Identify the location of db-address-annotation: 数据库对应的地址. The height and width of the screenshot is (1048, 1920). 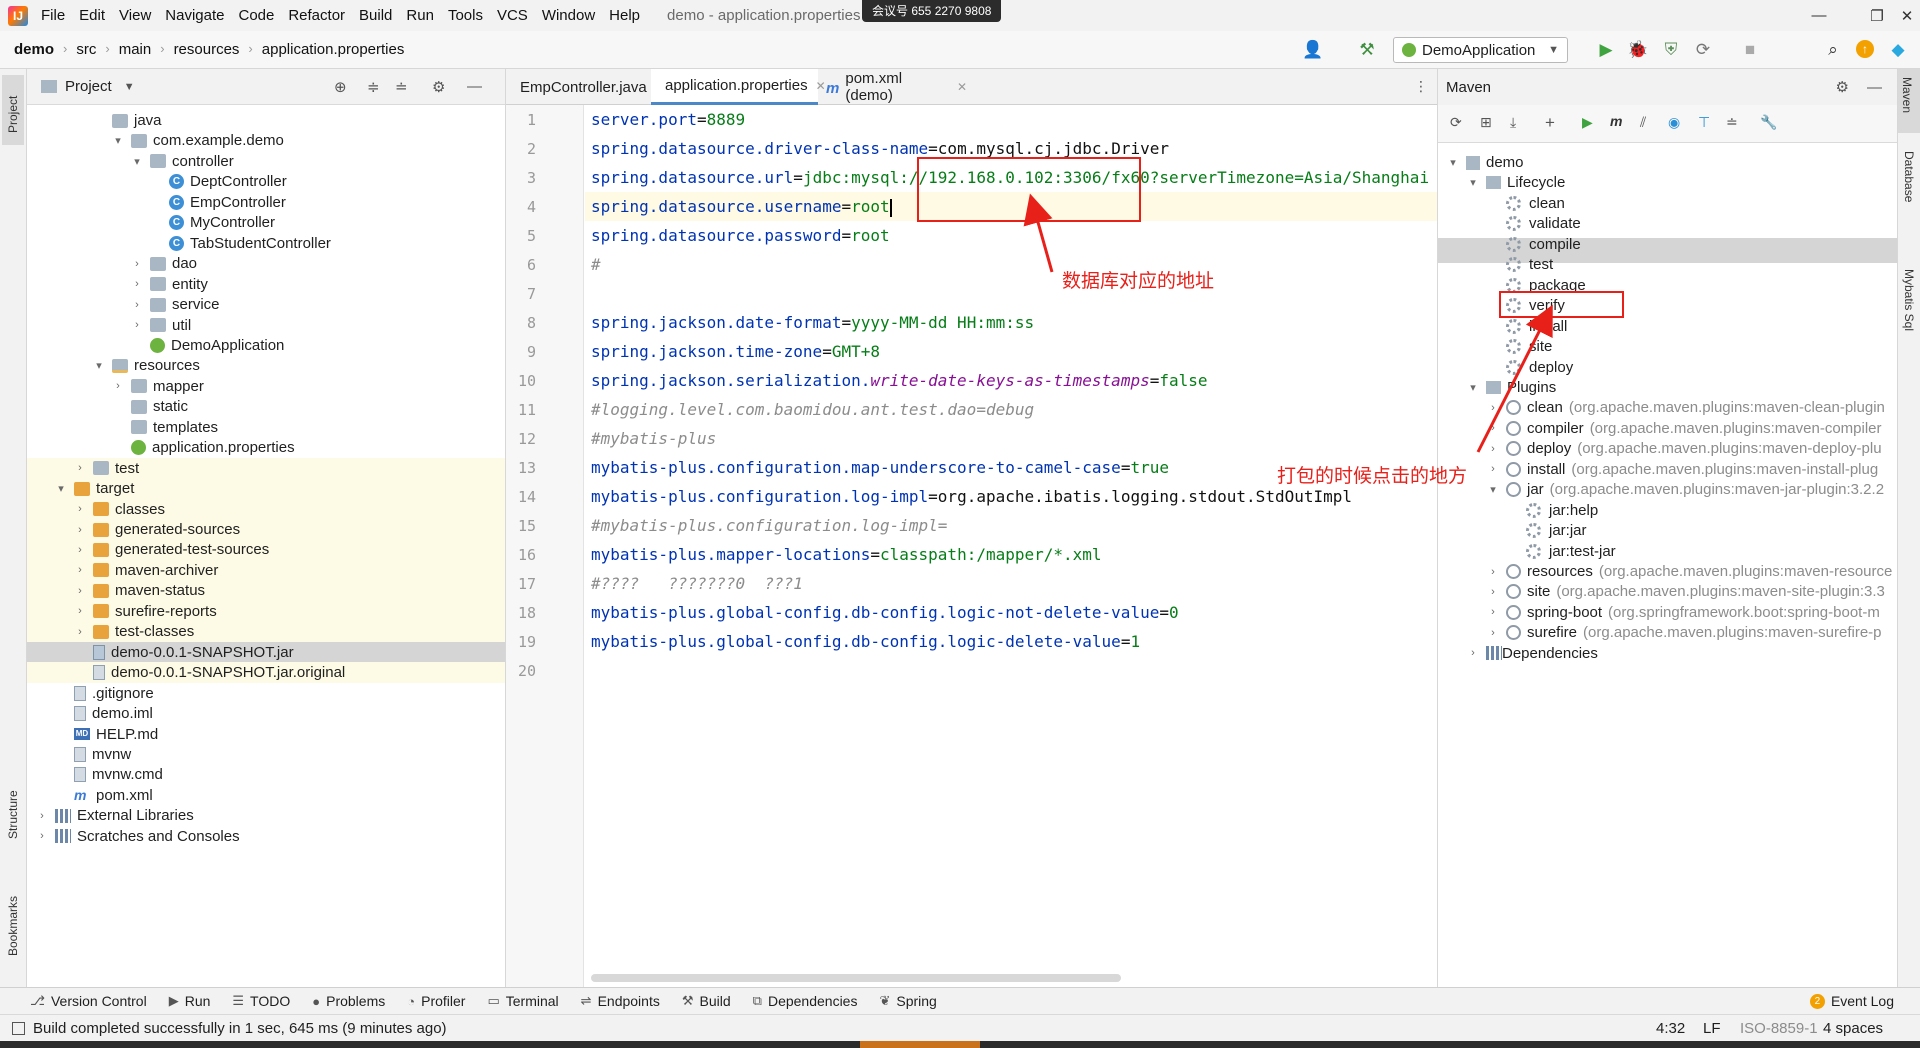
(1138, 281).